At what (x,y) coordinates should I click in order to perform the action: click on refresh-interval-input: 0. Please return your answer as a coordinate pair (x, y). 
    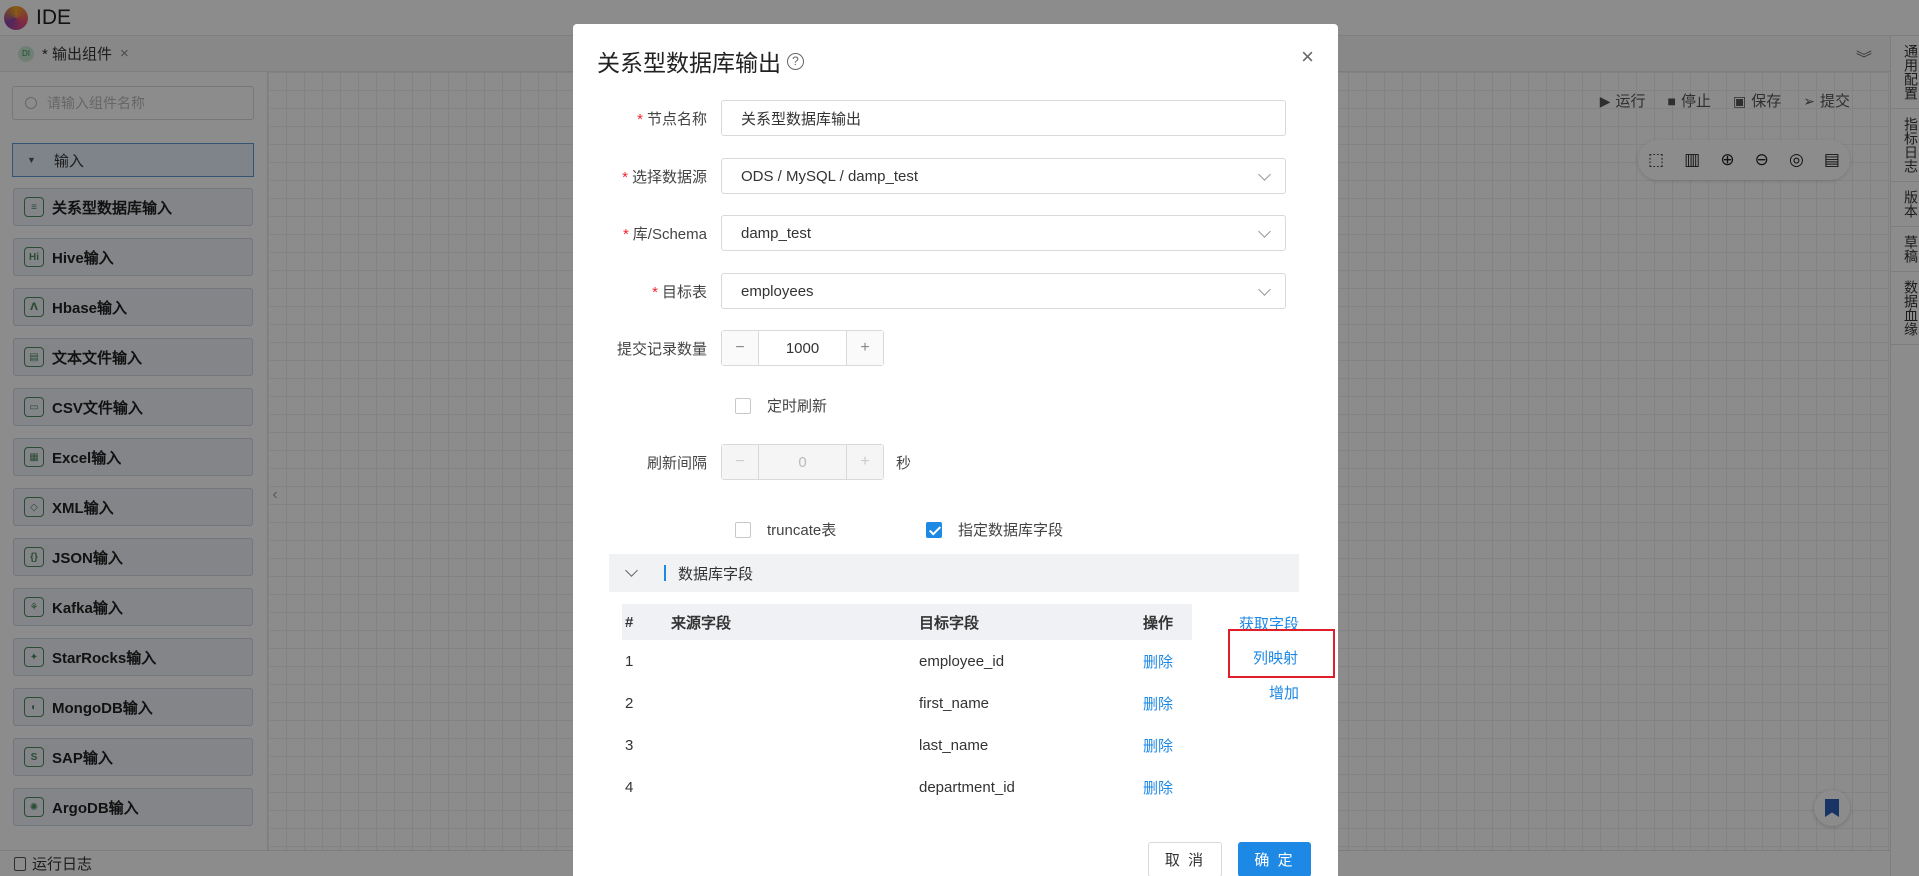
    Looking at the image, I should click on (802, 462).